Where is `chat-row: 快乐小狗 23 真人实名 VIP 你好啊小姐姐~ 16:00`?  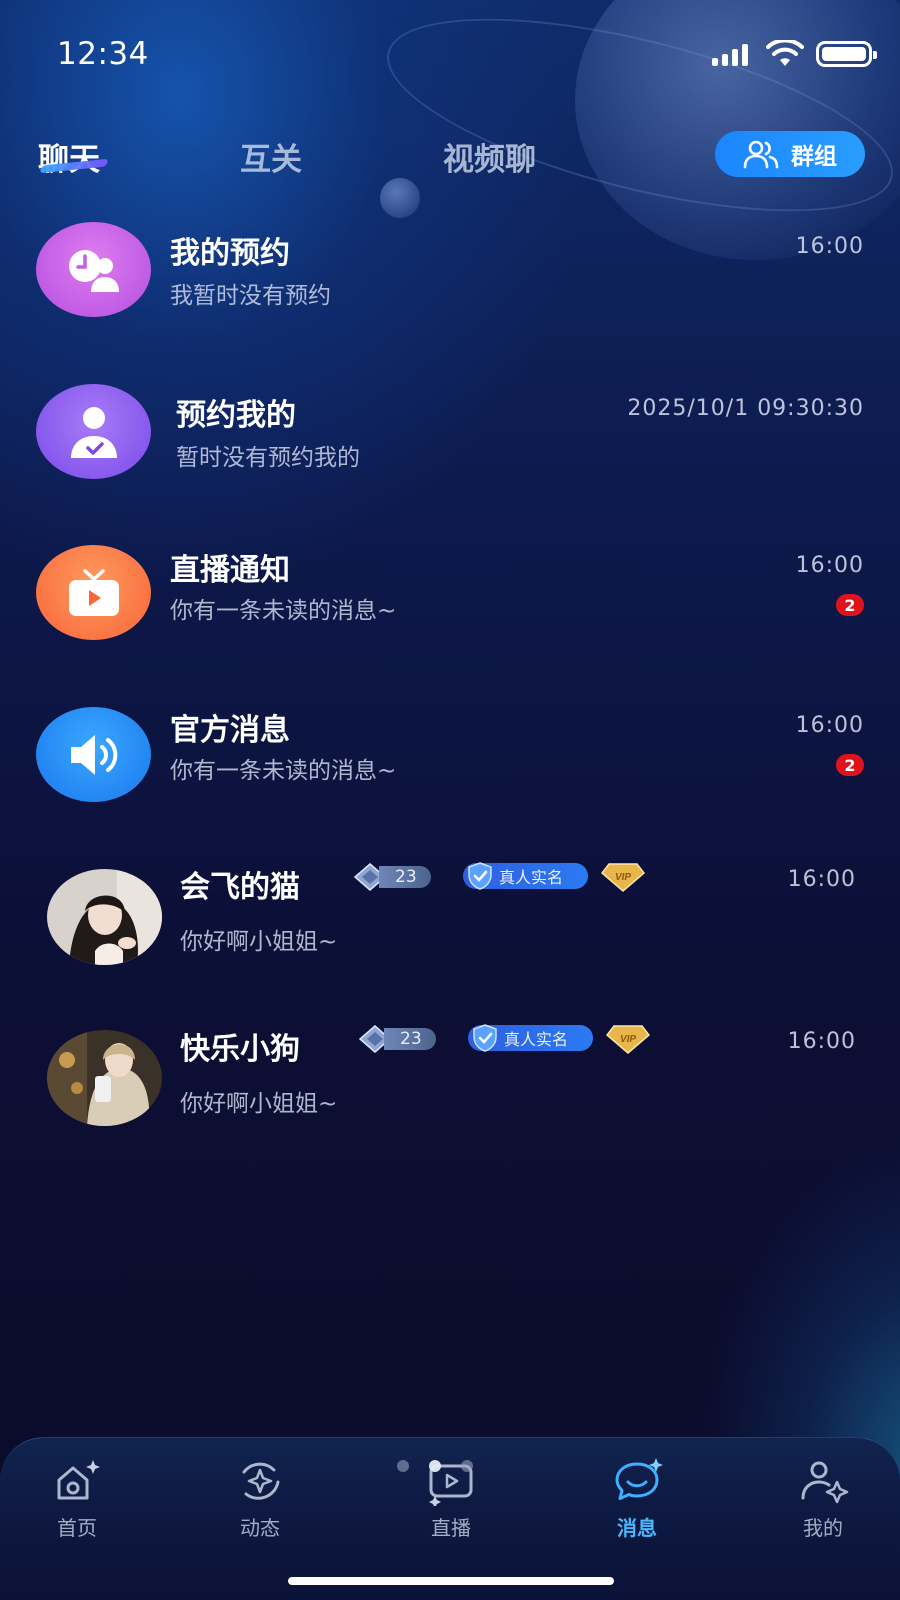
chat-row: 快乐小狗 23 真人实名 VIP 你好啊小姐姐~ 16:00 is located at coordinates (450, 1089).